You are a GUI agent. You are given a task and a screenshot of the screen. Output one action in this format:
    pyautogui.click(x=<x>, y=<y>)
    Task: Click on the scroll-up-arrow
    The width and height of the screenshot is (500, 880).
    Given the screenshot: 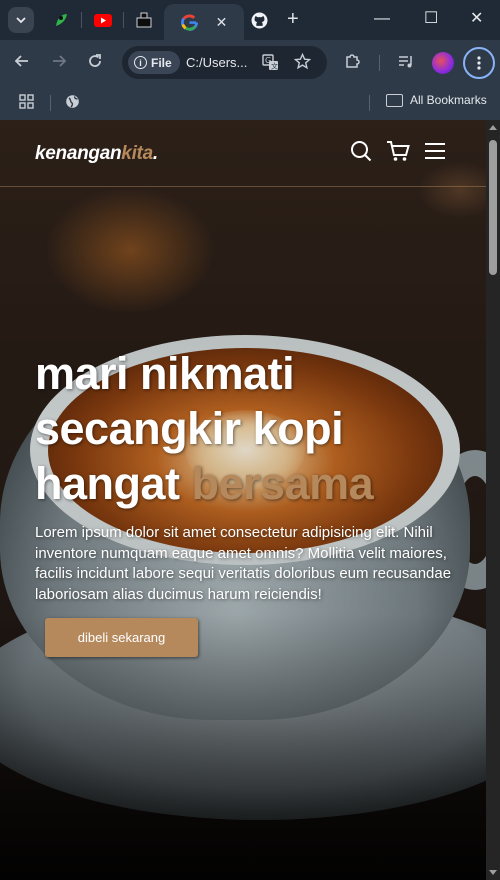 What is the action you would take?
    pyautogui.click(x=493, y=127)
    